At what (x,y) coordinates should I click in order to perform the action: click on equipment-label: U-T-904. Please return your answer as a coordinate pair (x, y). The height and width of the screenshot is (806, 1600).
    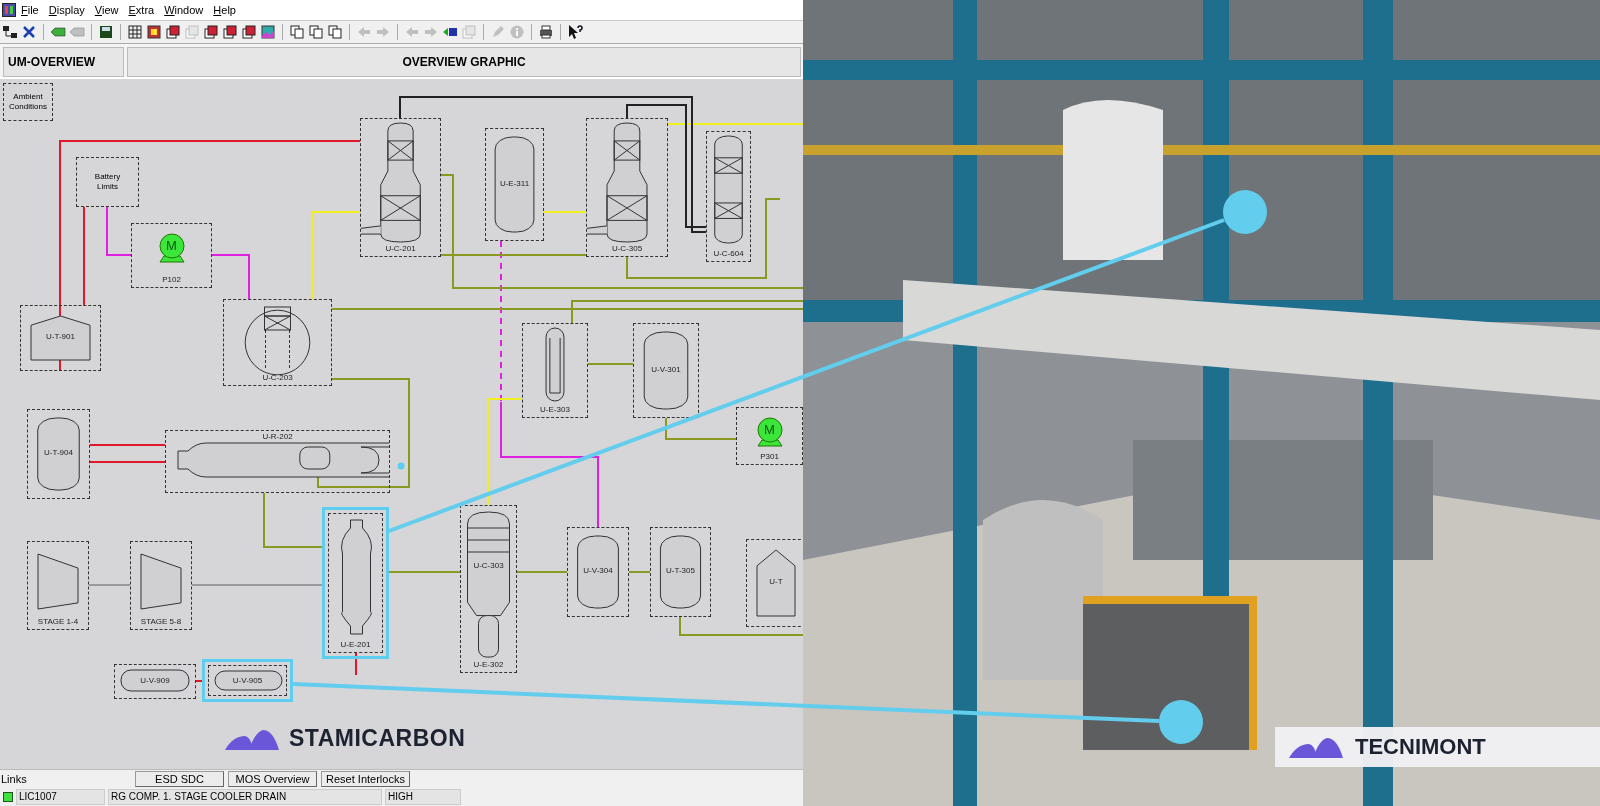
    Looking at the image, I should click on (58, 453).